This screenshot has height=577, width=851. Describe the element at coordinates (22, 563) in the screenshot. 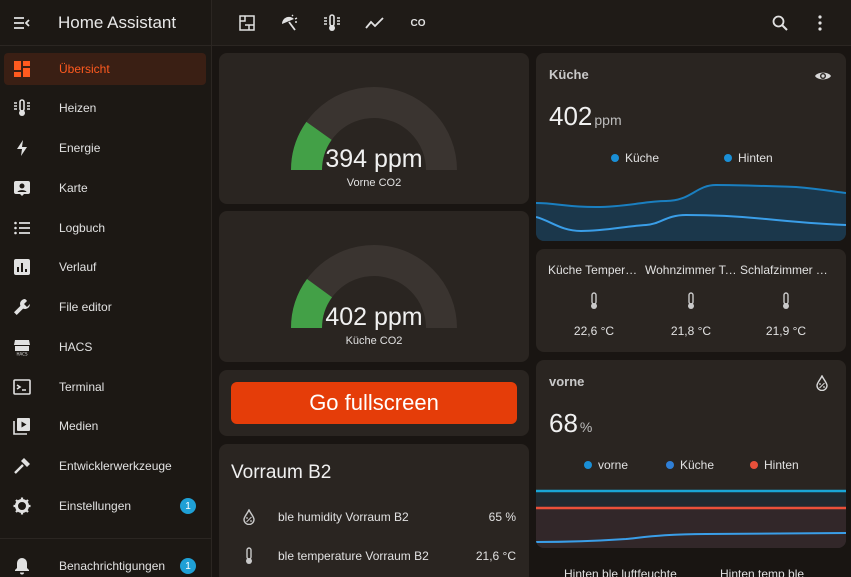

I see `bell-icon` at that location.